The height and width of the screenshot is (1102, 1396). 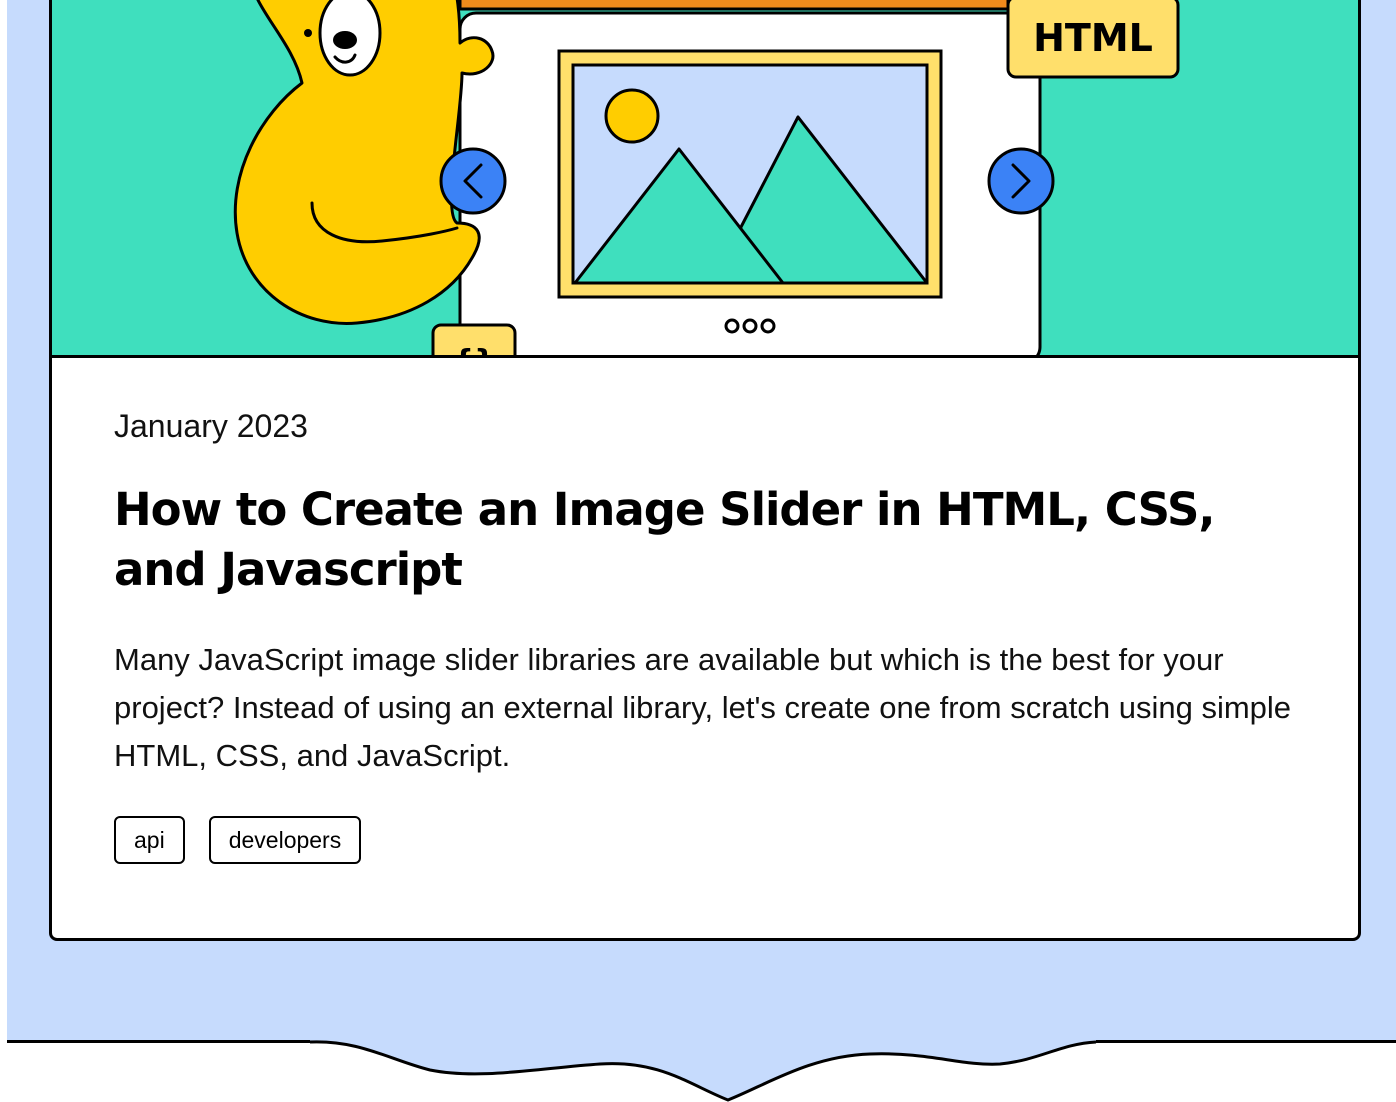 What do you see at coordinates (703, 1066) in the screenshot?
I see `wave-divider` at bounding box center [703, 1066].